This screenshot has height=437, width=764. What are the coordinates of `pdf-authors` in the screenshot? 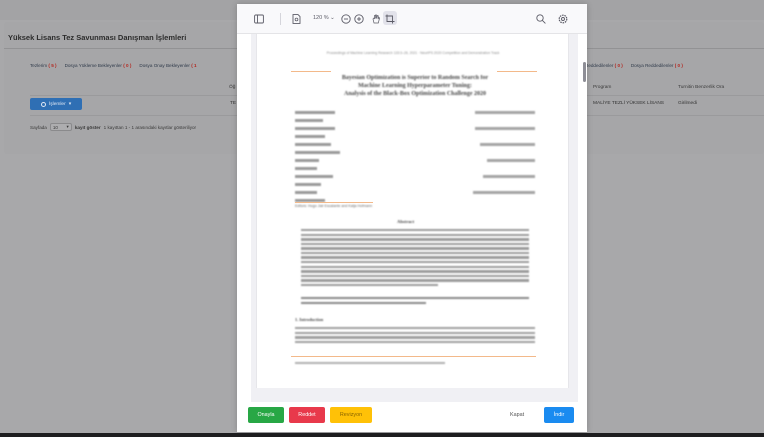 It's located at (415, 157).